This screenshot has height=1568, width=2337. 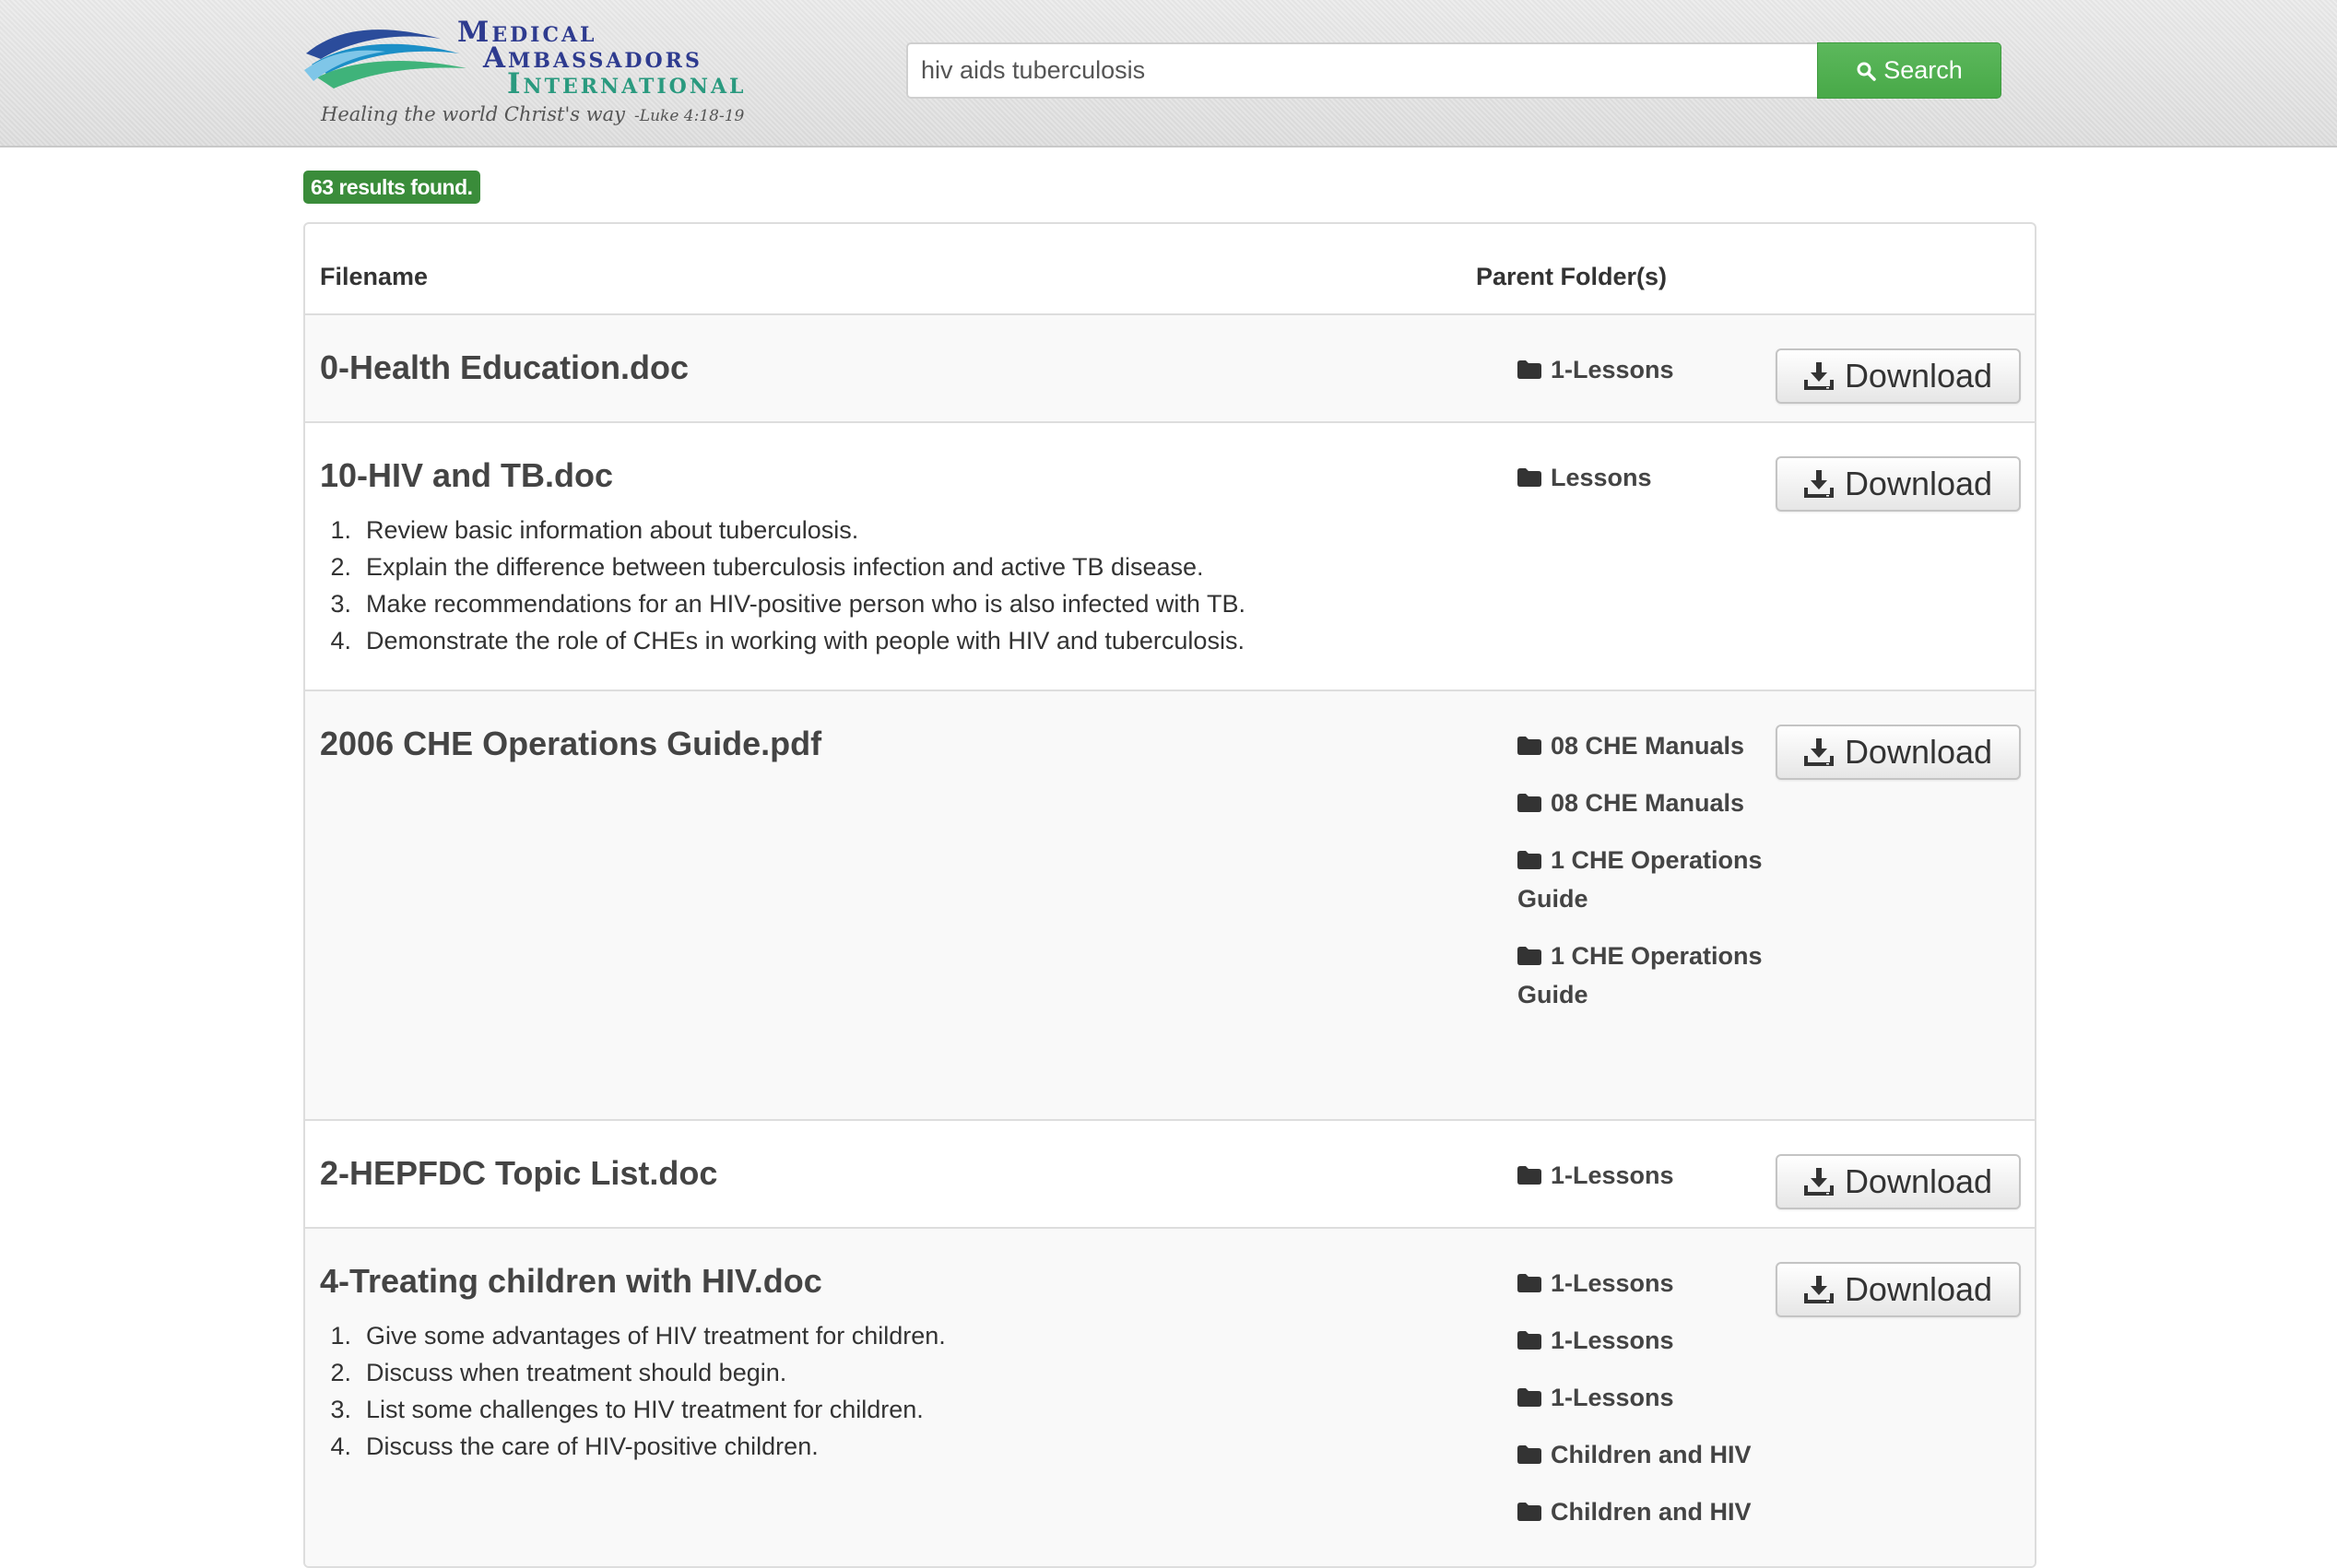 What do you see at coordinates (519, 1173) in the screenshot?
I see `filename: 2-HEPFDC Topic List.doc` at bounding box center [519, 1173].